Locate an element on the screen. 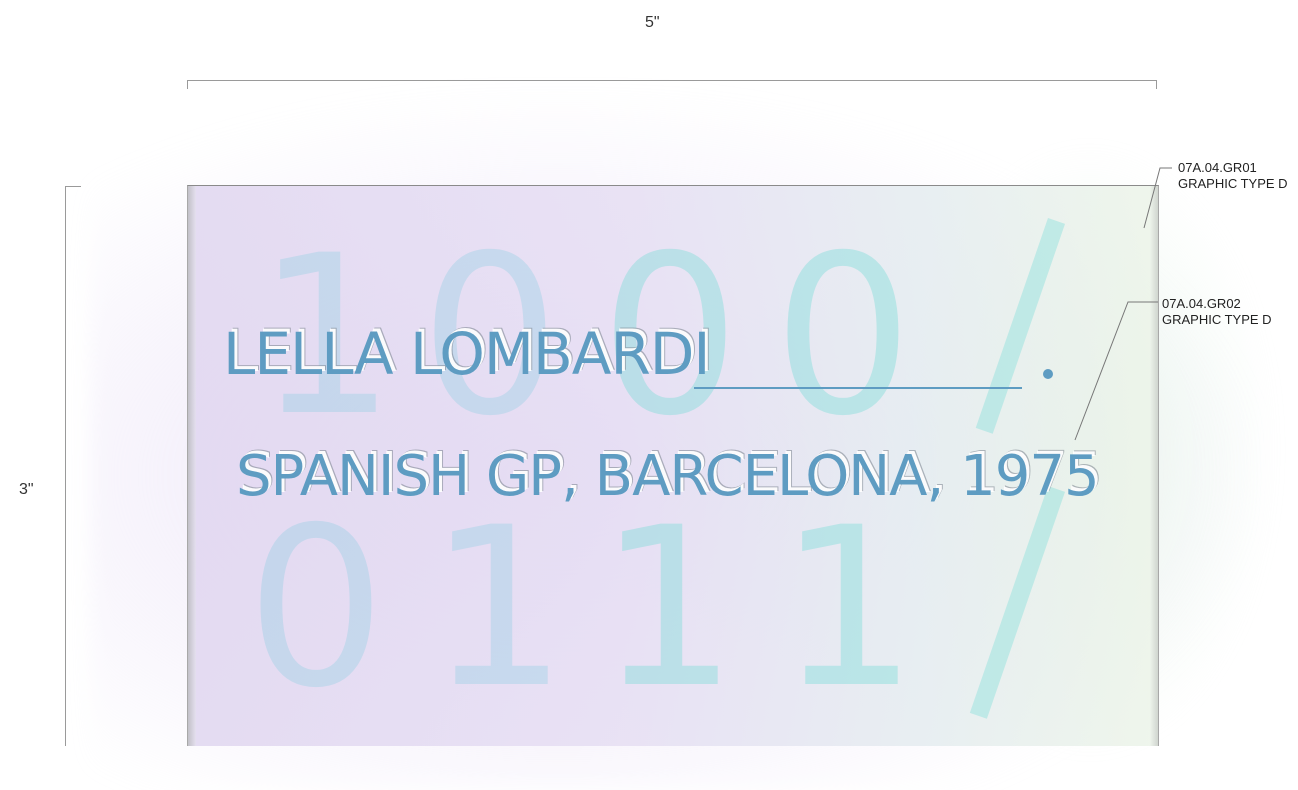  callout-code: 07A.04.GR01 is located at coordinates (1217, 167).